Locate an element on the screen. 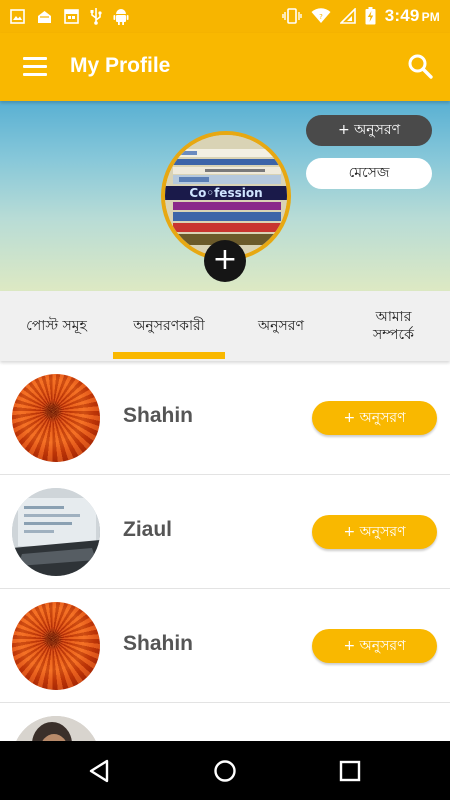 This screenshot has height=800, width=450. mail-icon is located at coordinates (44, 16).